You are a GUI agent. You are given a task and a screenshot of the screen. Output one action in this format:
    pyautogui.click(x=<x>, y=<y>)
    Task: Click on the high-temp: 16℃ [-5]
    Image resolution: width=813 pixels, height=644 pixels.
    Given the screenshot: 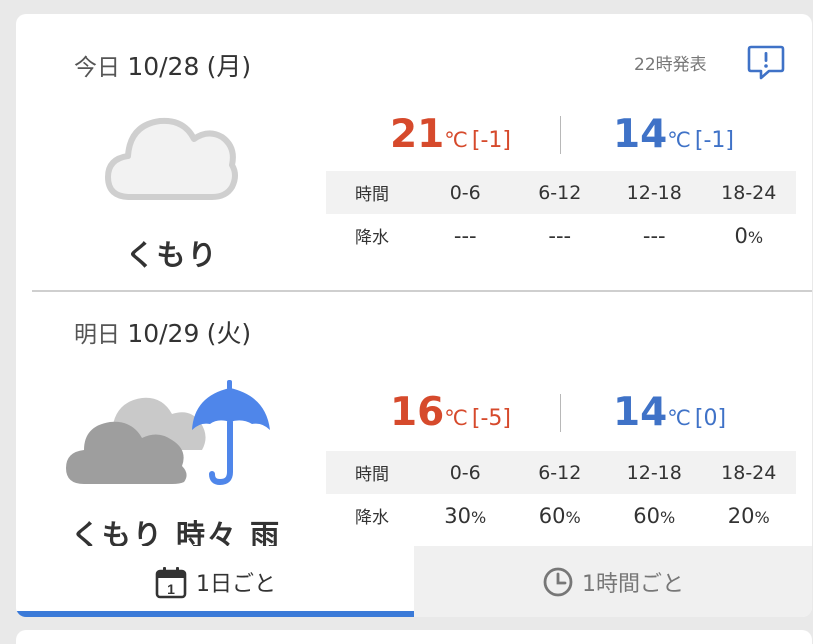 What is the action you would take?
    pyautogui.click(x=450, y=412)
    